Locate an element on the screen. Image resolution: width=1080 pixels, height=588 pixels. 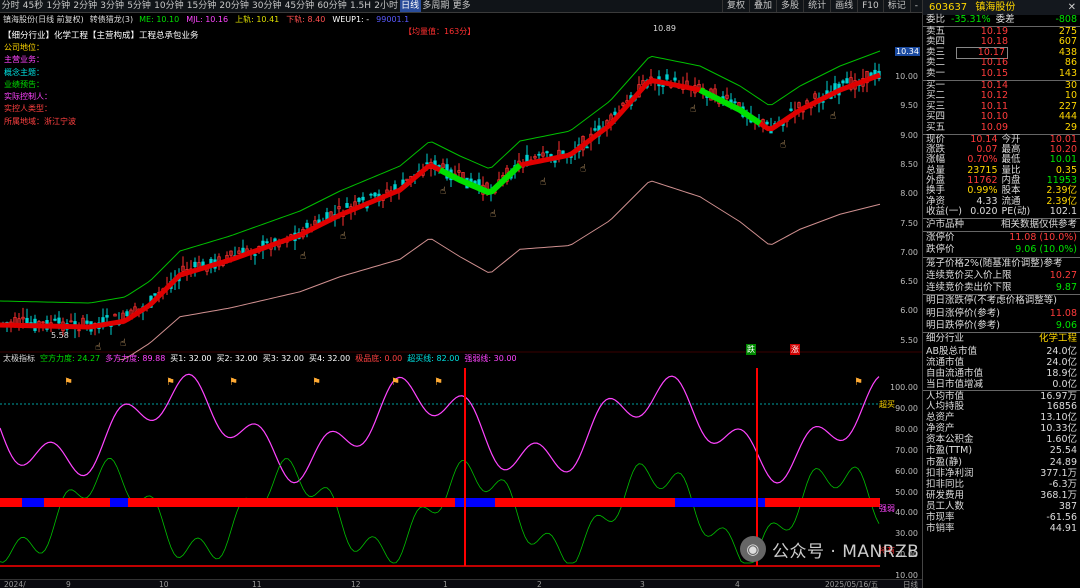
toolbar-button: 多股 is located at coordinates (789, 6).